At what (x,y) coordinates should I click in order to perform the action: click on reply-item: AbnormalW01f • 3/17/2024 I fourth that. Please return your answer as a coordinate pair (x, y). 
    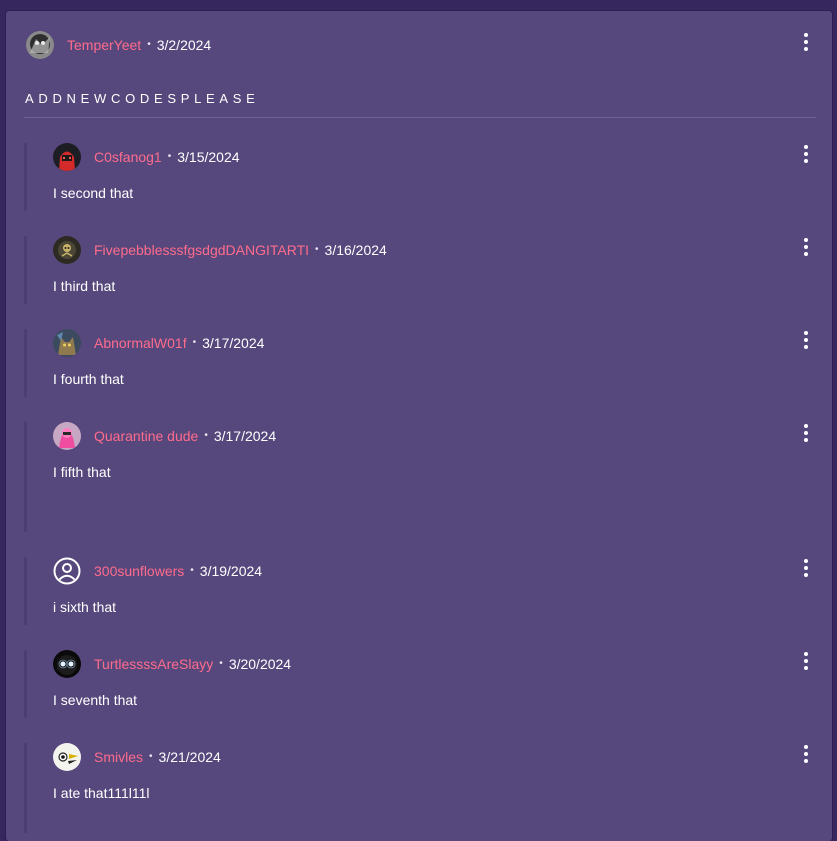
    Looking at the image, I should click on (420, 364).